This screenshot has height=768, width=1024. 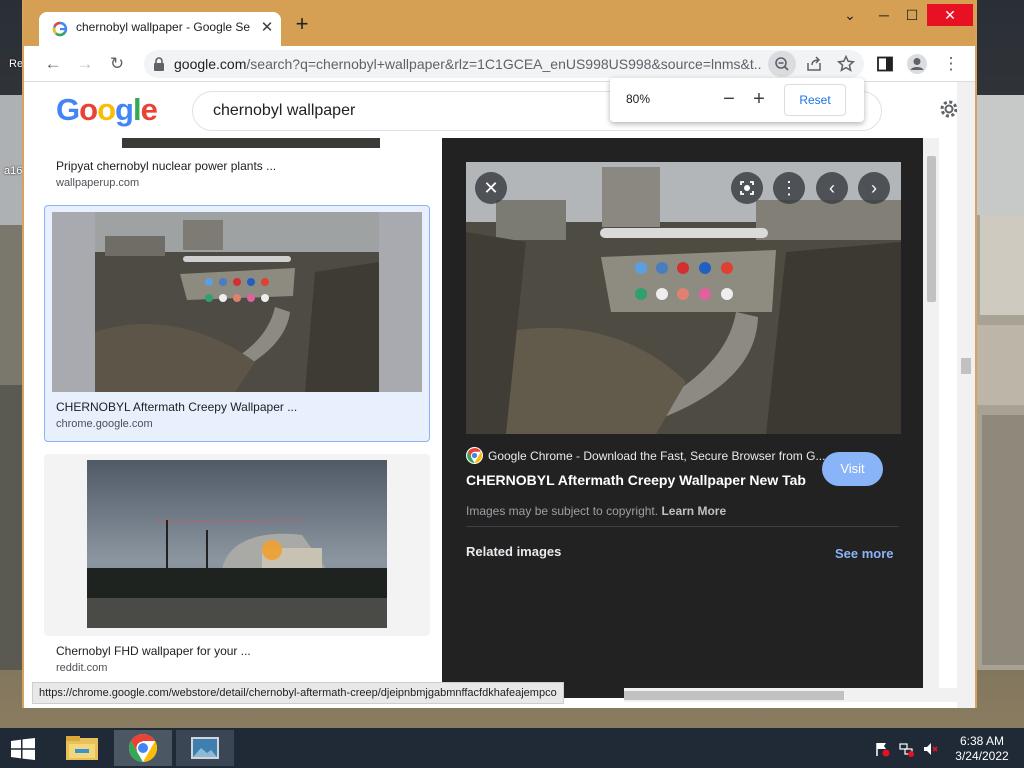 I want to click on result-source: reddit.com, so click(x=81, y=668).